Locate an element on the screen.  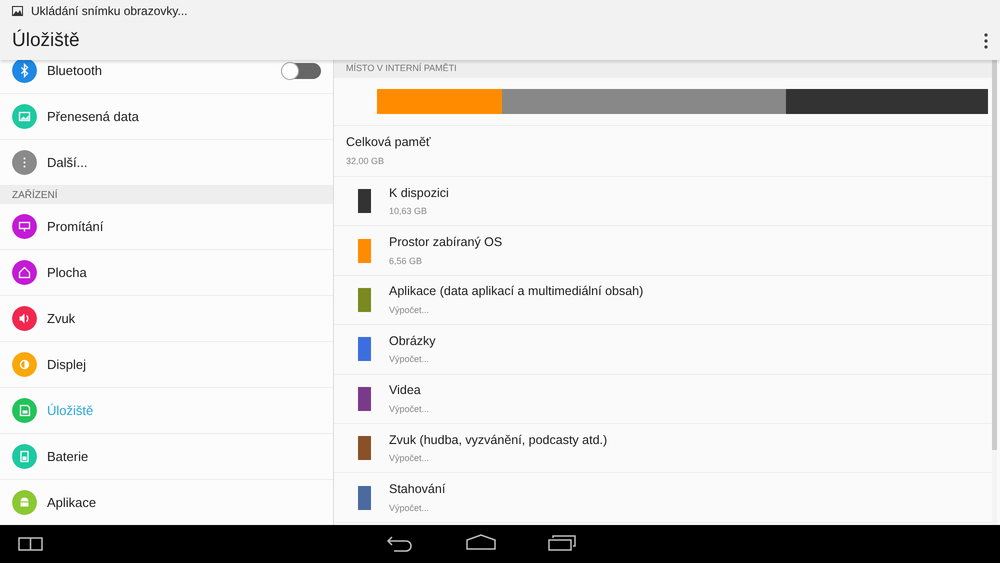
settings-item: Přenesená data is located at coordinates (166, 117).